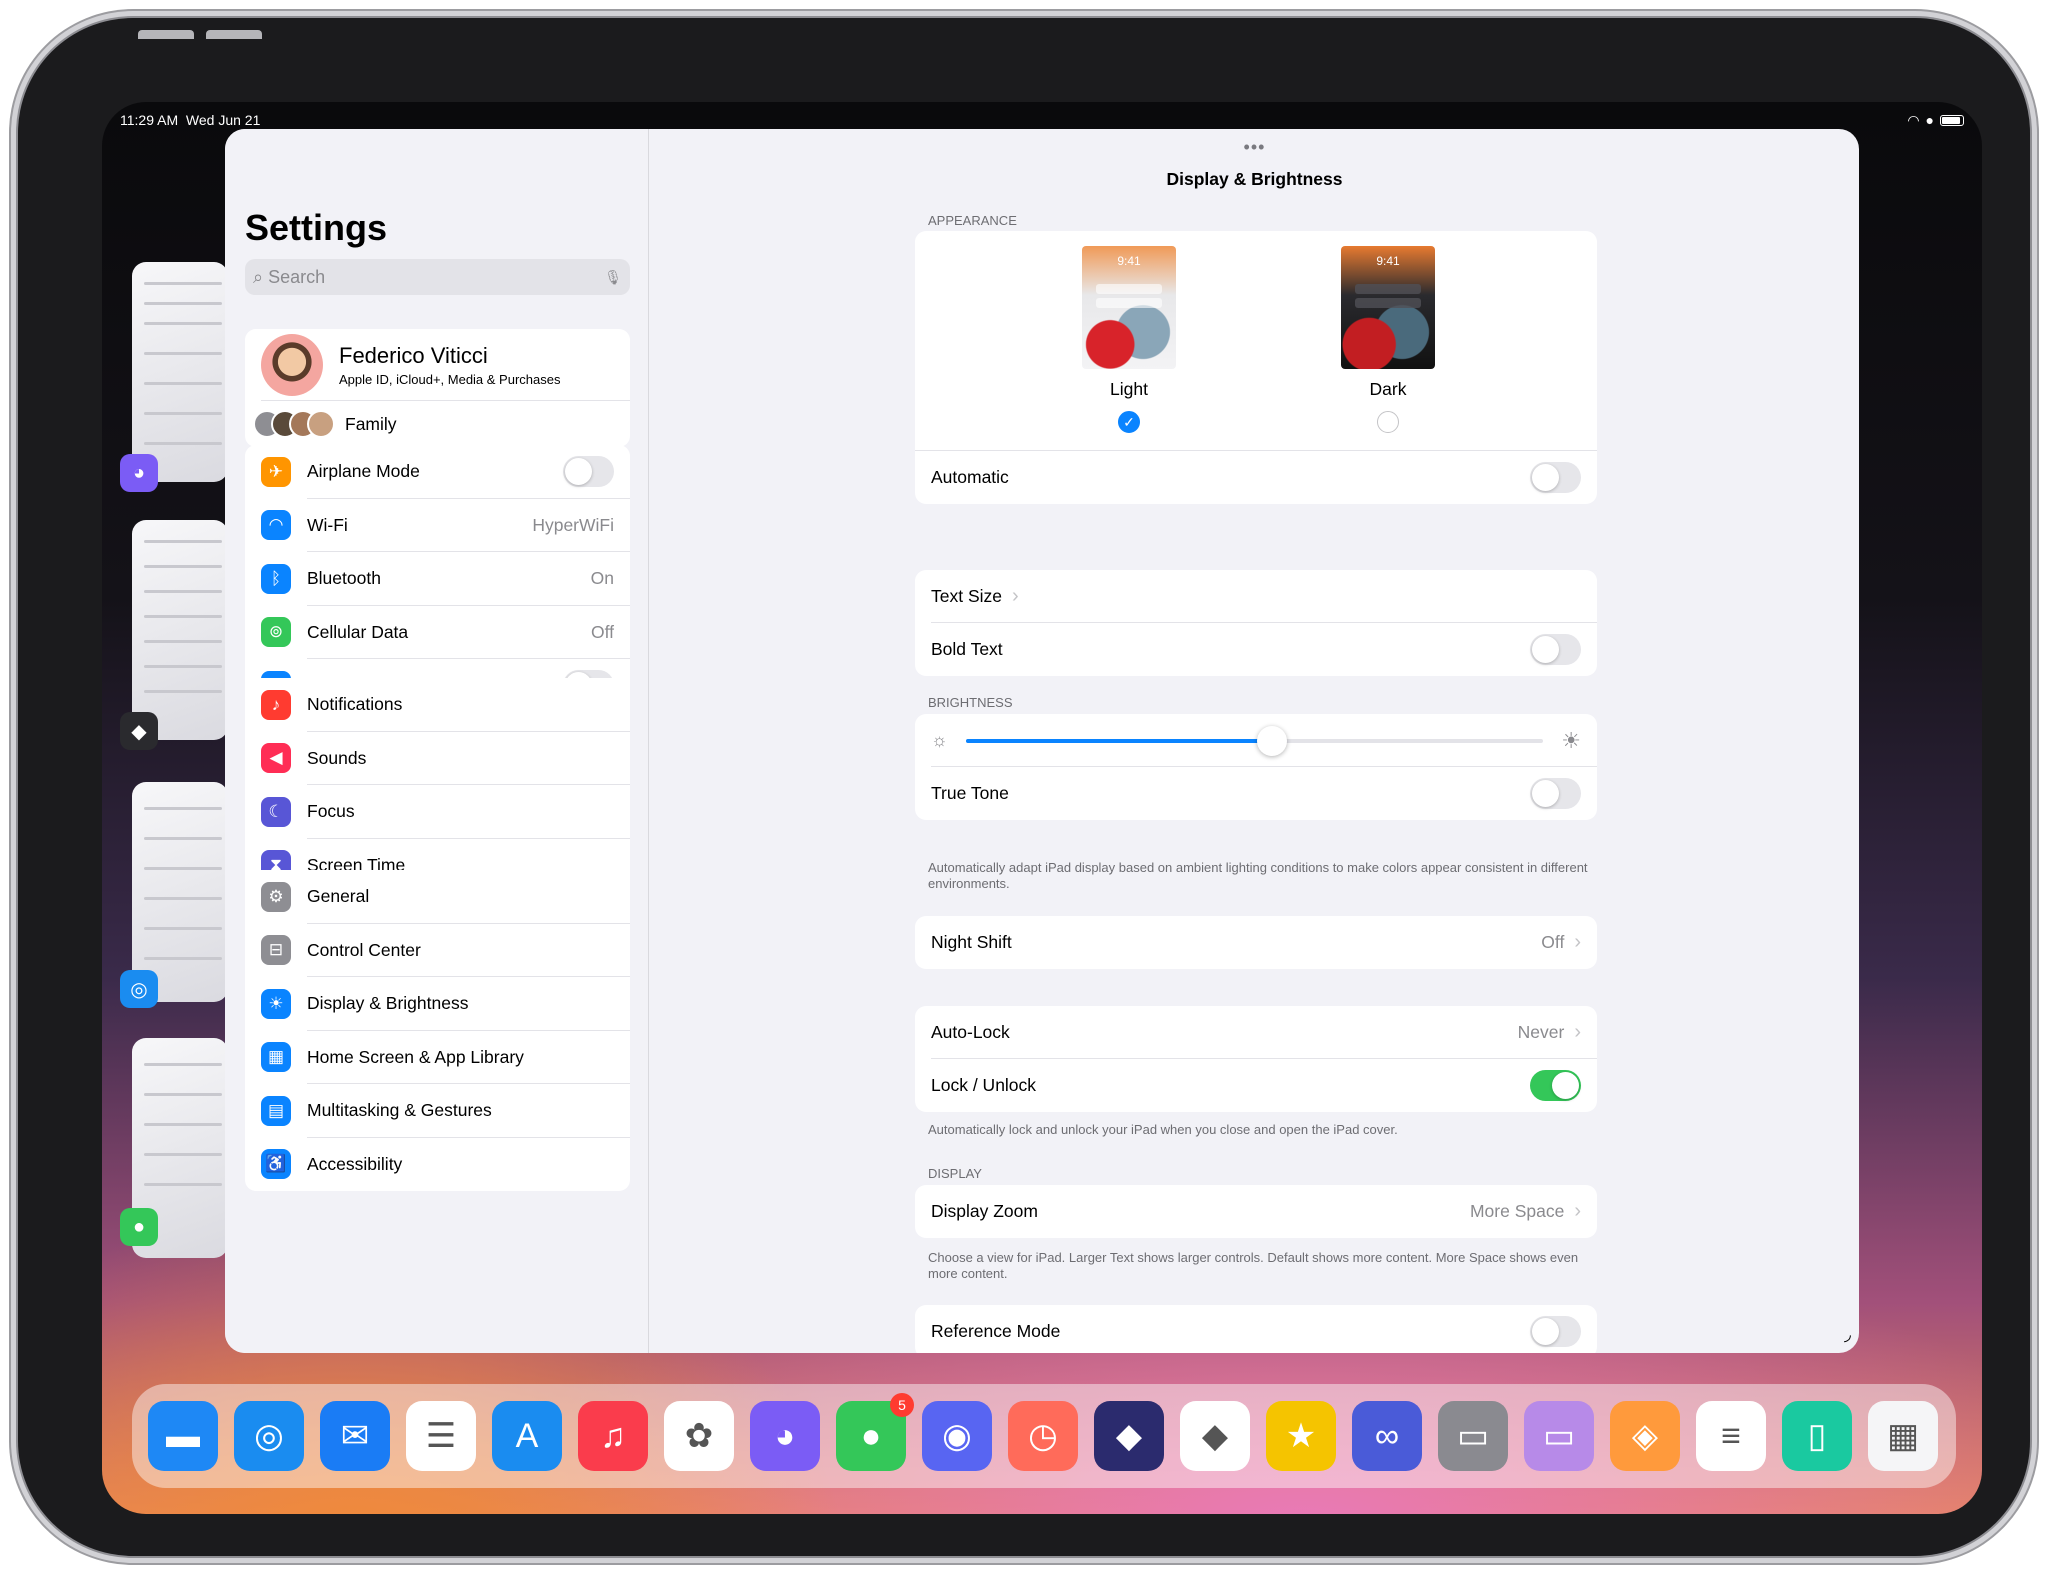 The height and width of the screenshot is (1576, 2048). Describe the element at coordinates (1555, 793) in the screenshot. I see `true-tone-toggle` at that location.